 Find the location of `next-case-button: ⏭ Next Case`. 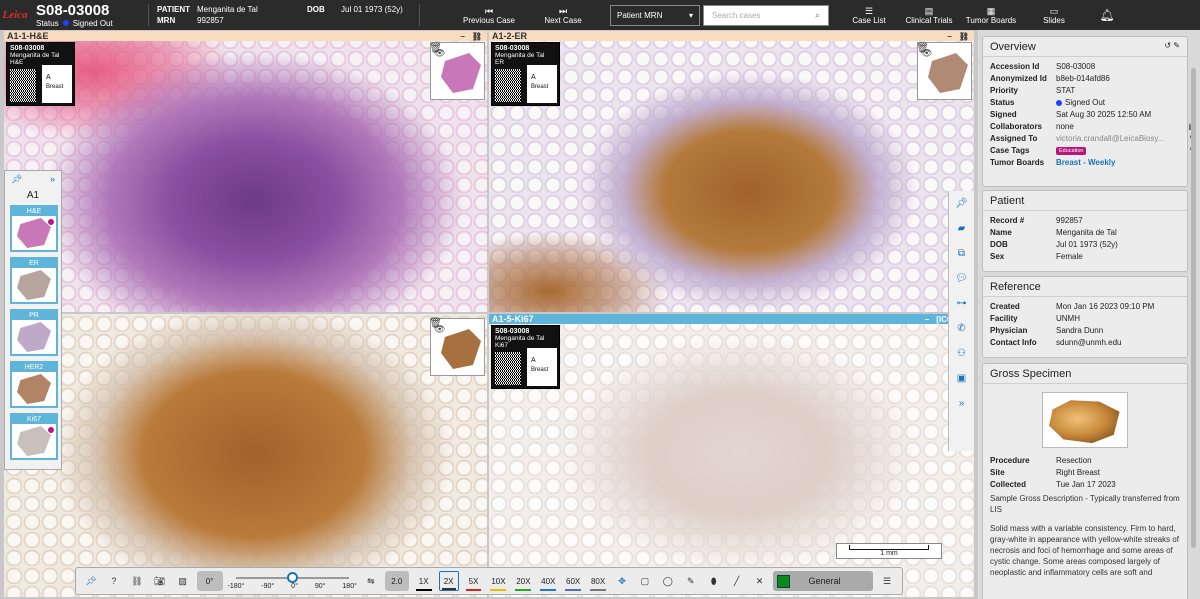

next-case-button: ⏭ Next Case is located at coordinates (563, 15).